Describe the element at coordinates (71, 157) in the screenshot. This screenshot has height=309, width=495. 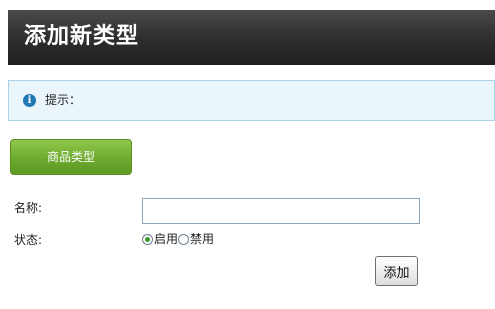
I see `product-type-tab: 商品类型` at that location.